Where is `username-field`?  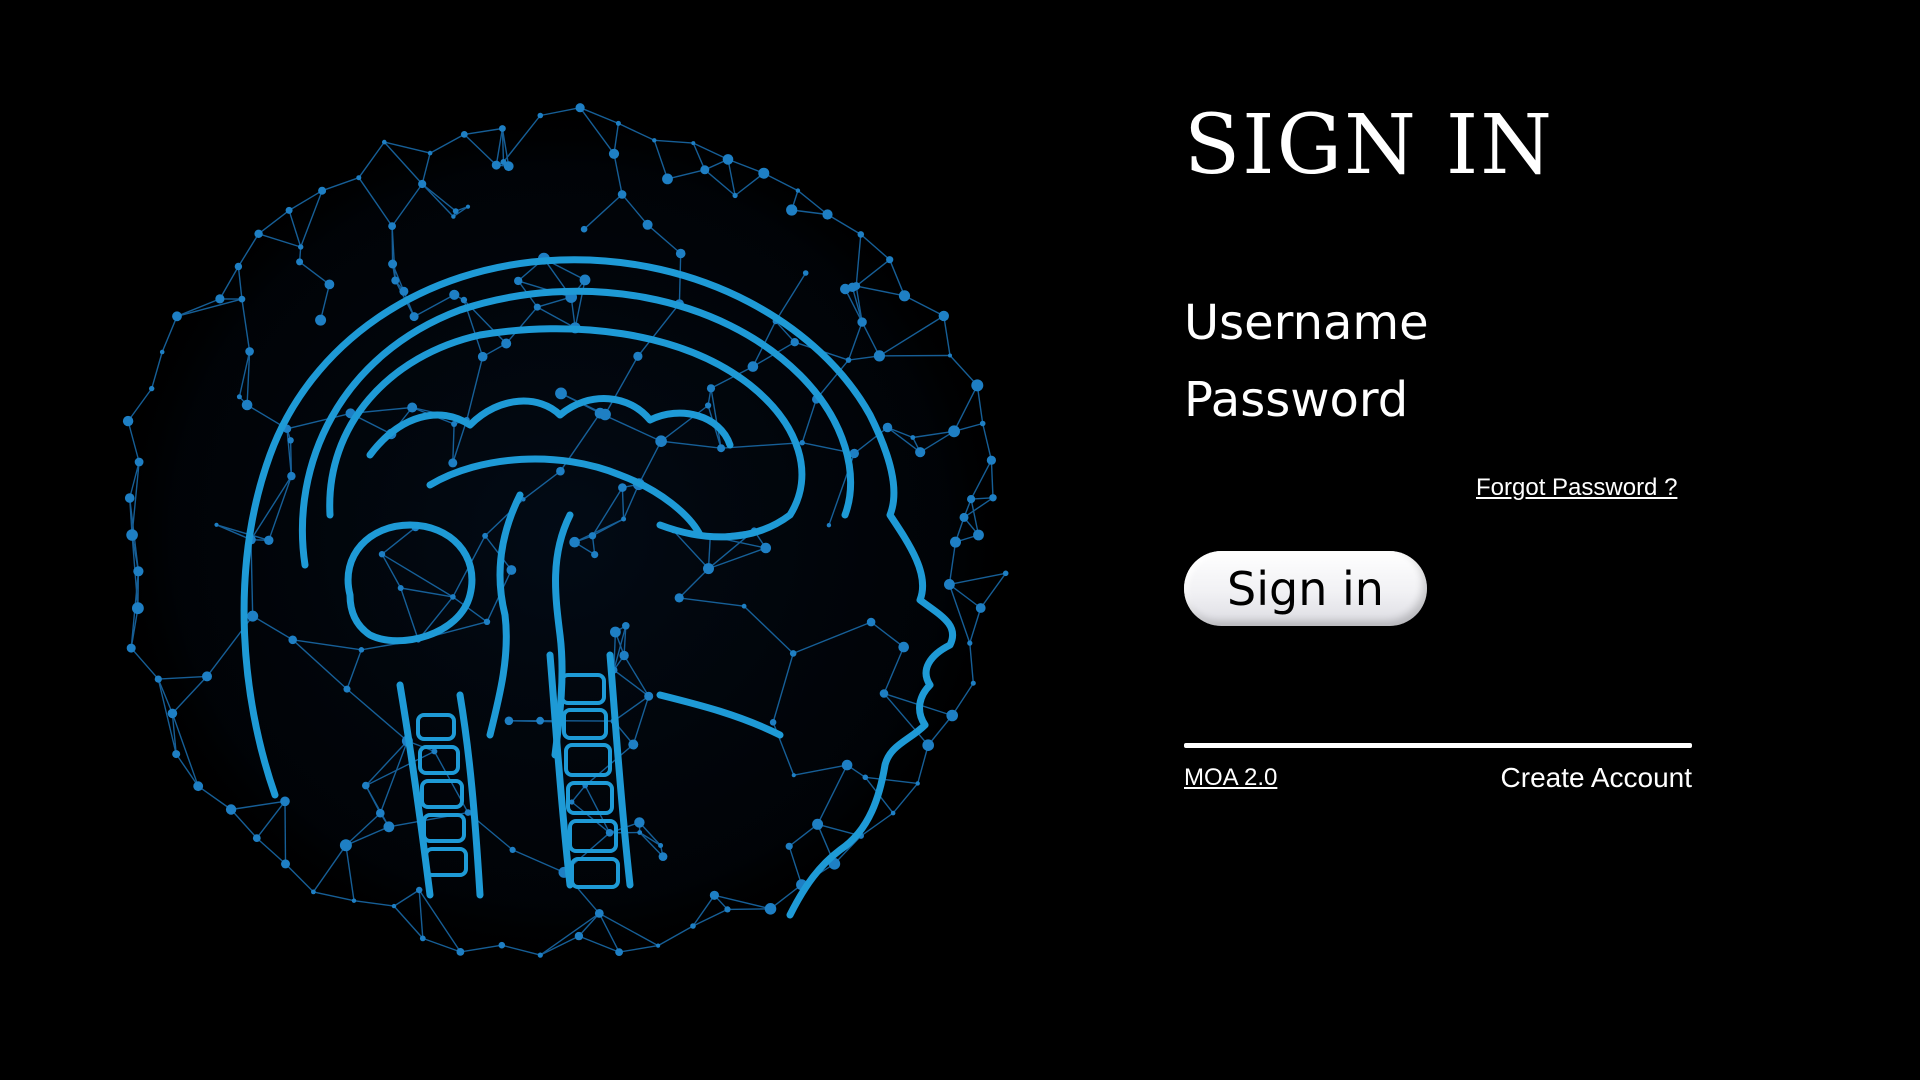 username-field is located at coordinates (1434, 324).